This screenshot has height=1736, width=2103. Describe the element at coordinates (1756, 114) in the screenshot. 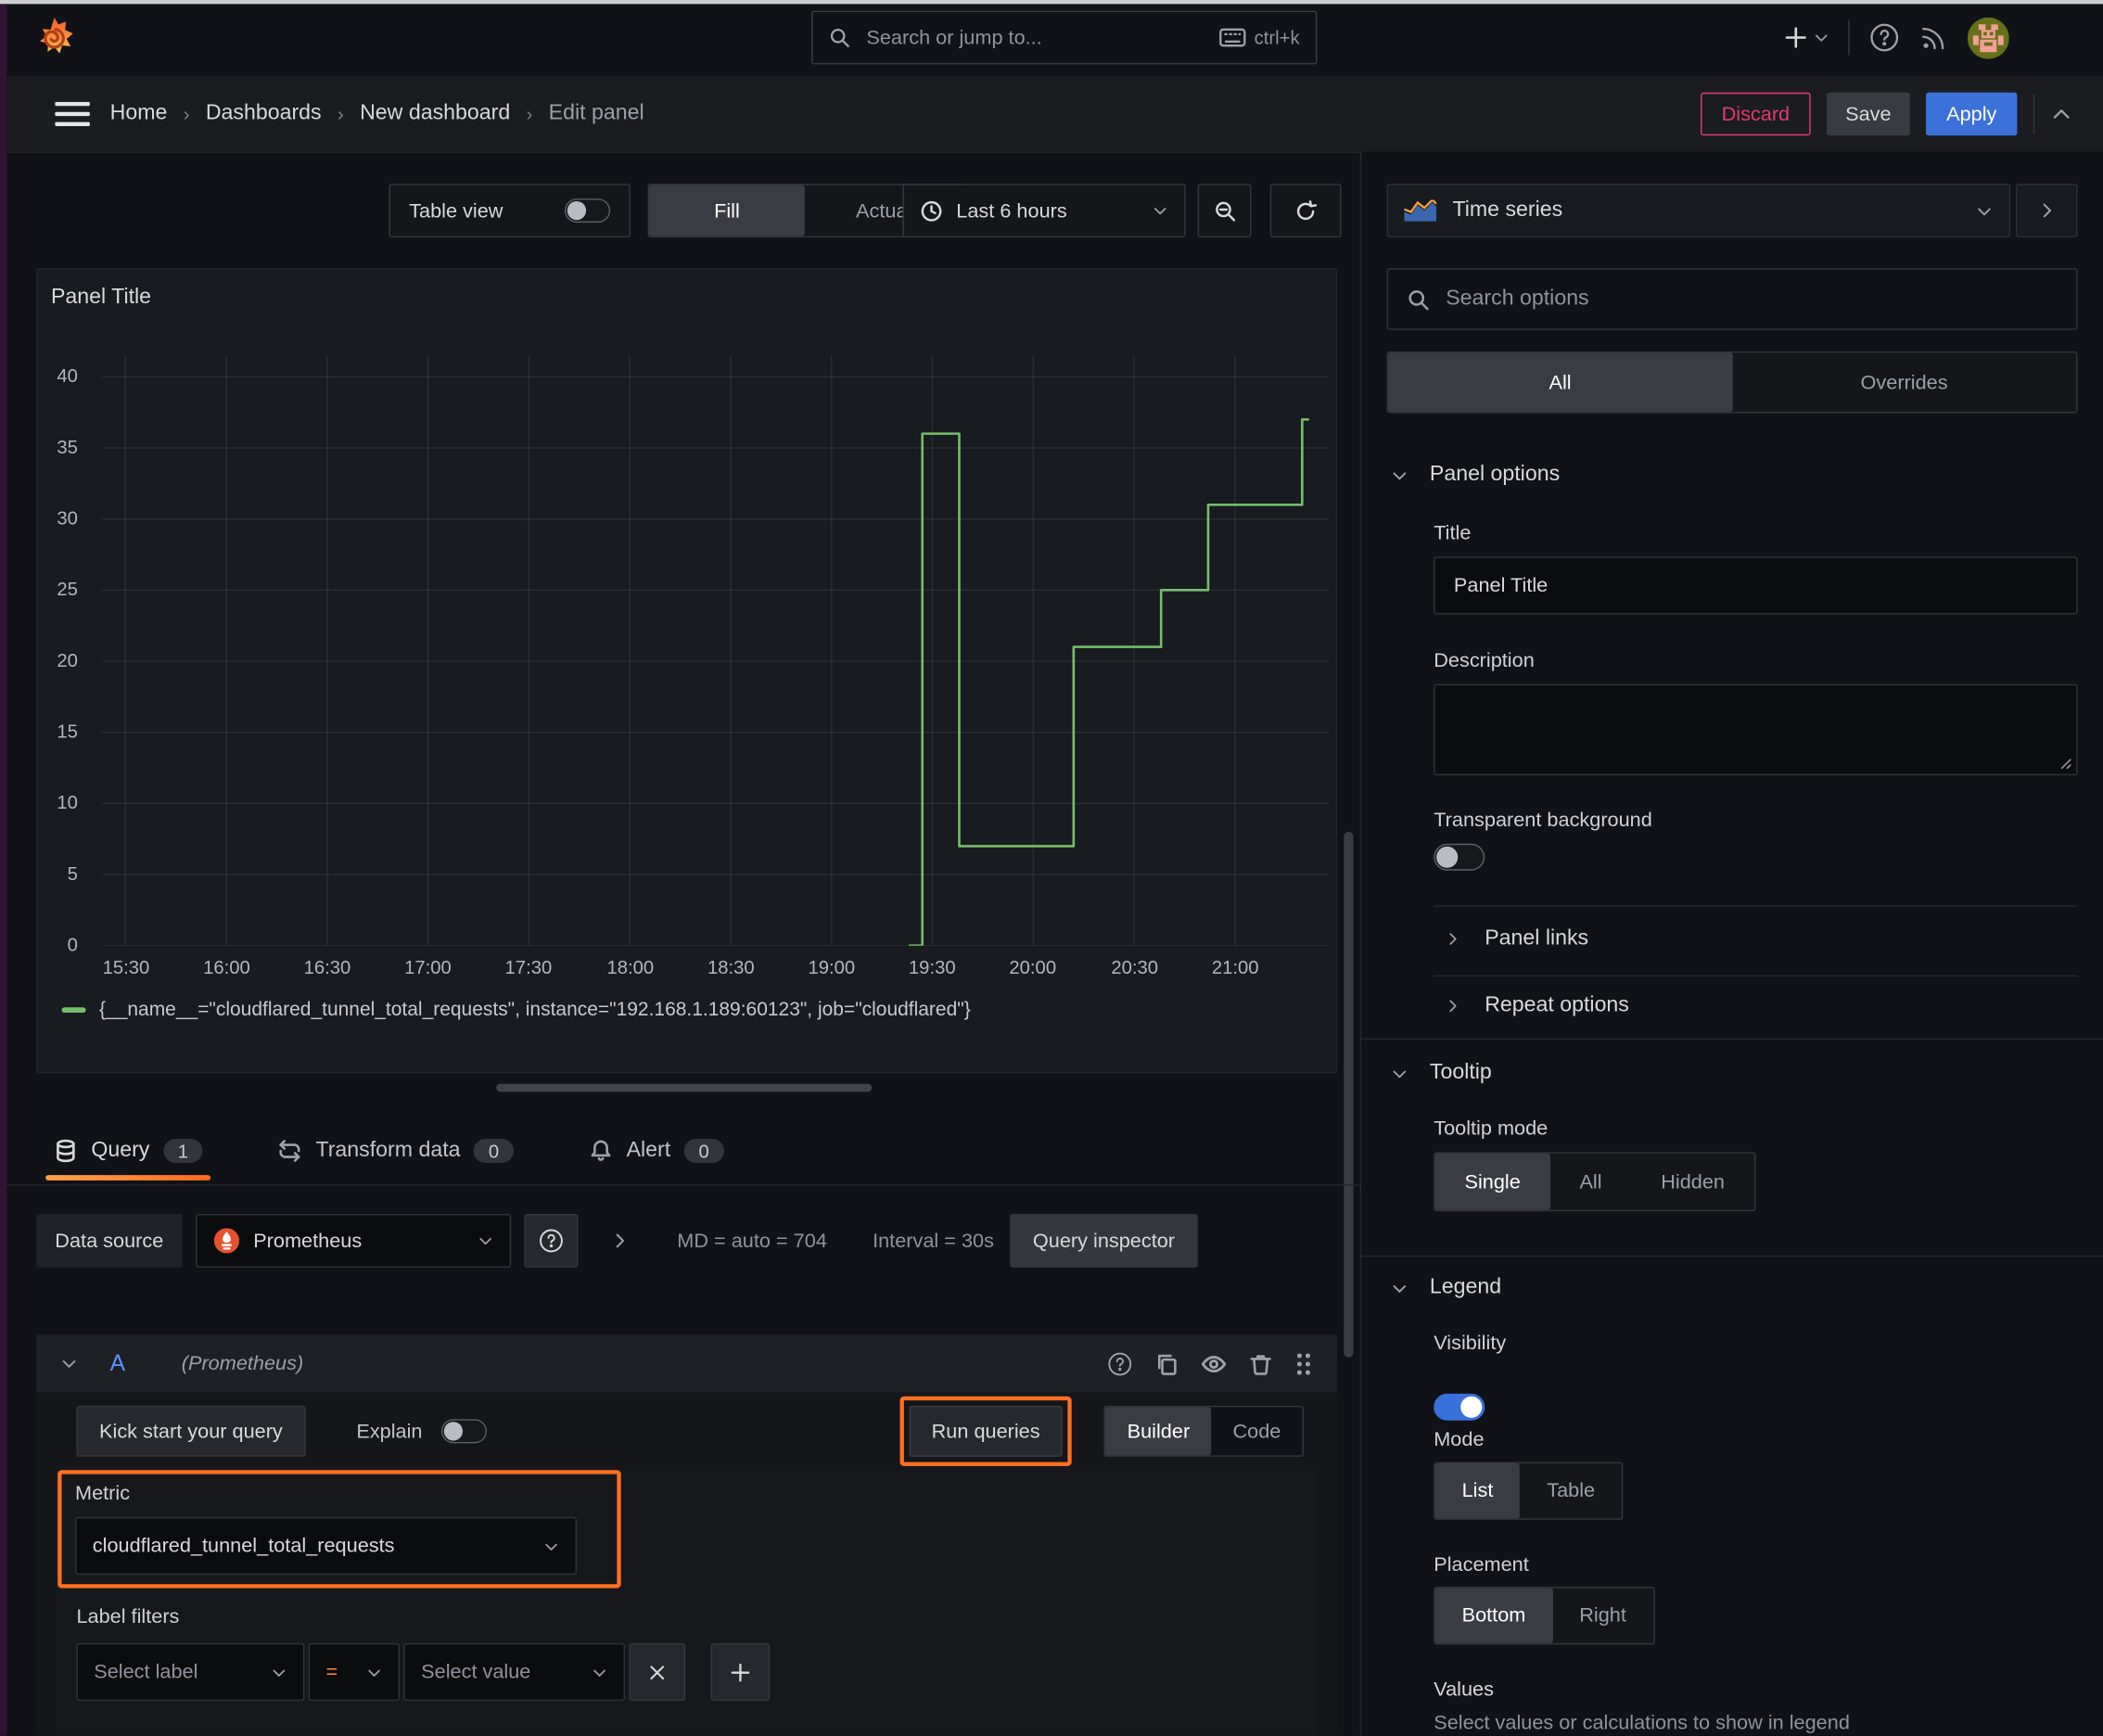

I see `discard-button: Discard` at that location.